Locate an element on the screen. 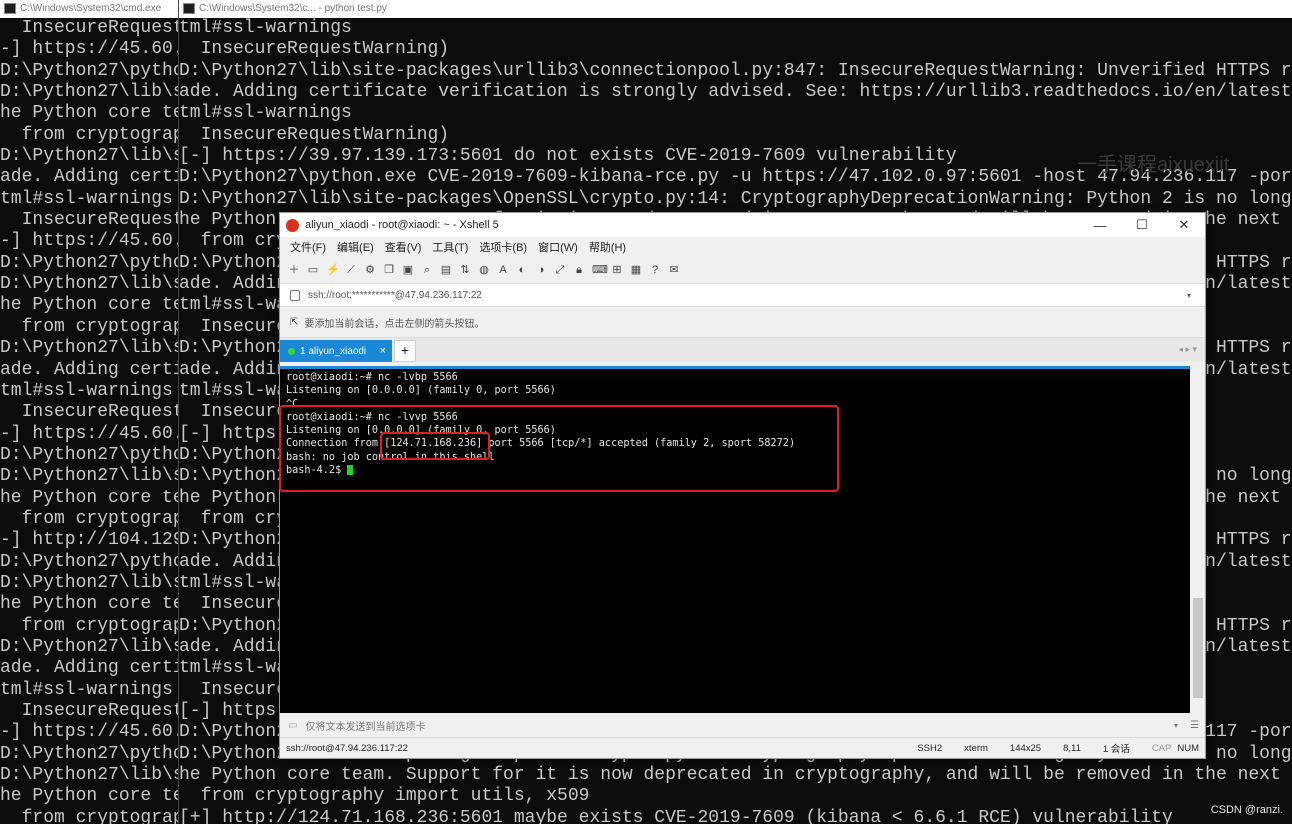  highlight-connection-box is located at coordinates (559, 448).